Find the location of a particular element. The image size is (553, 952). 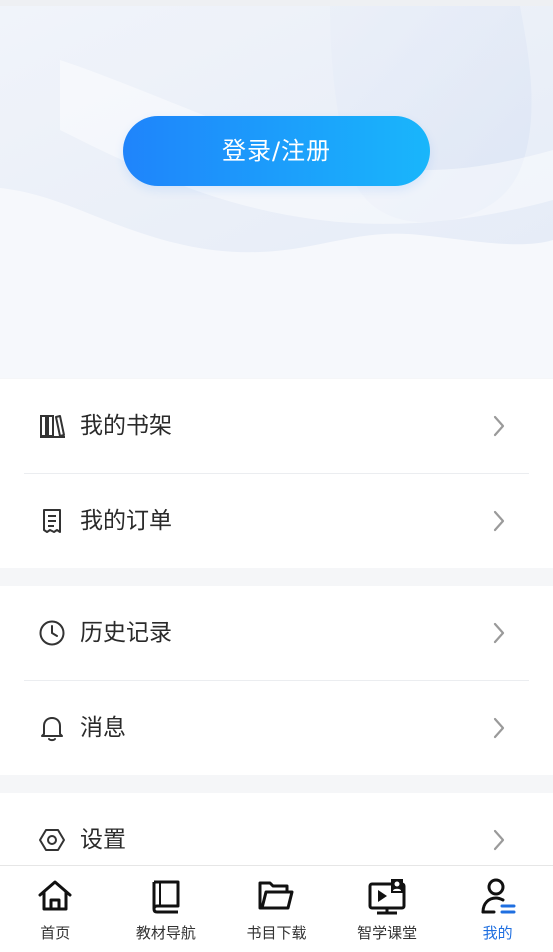

tab-smart-classroom: 智学课堂 is located at coordinates (387, 909).